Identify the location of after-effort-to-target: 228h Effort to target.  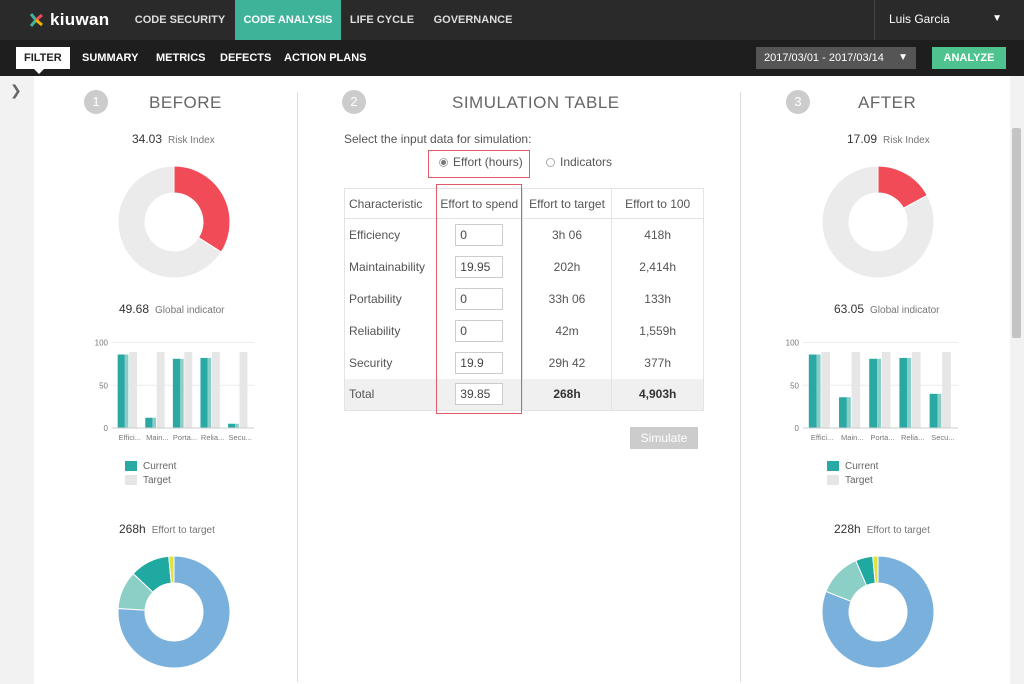
(882, 529).